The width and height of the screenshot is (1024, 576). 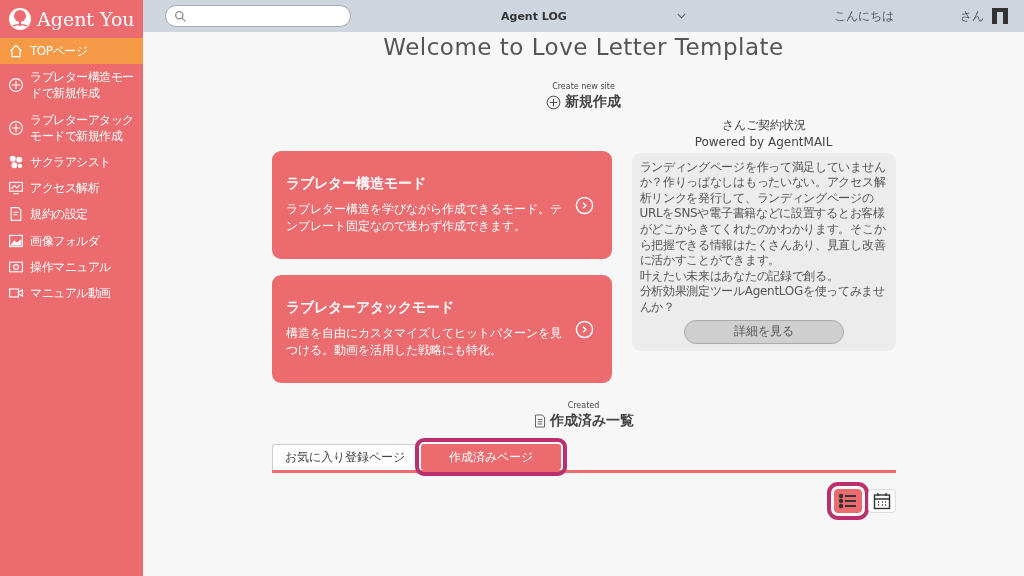 I want to click on sidebar-item: サクラアシスト, so click(x=71, y=162).